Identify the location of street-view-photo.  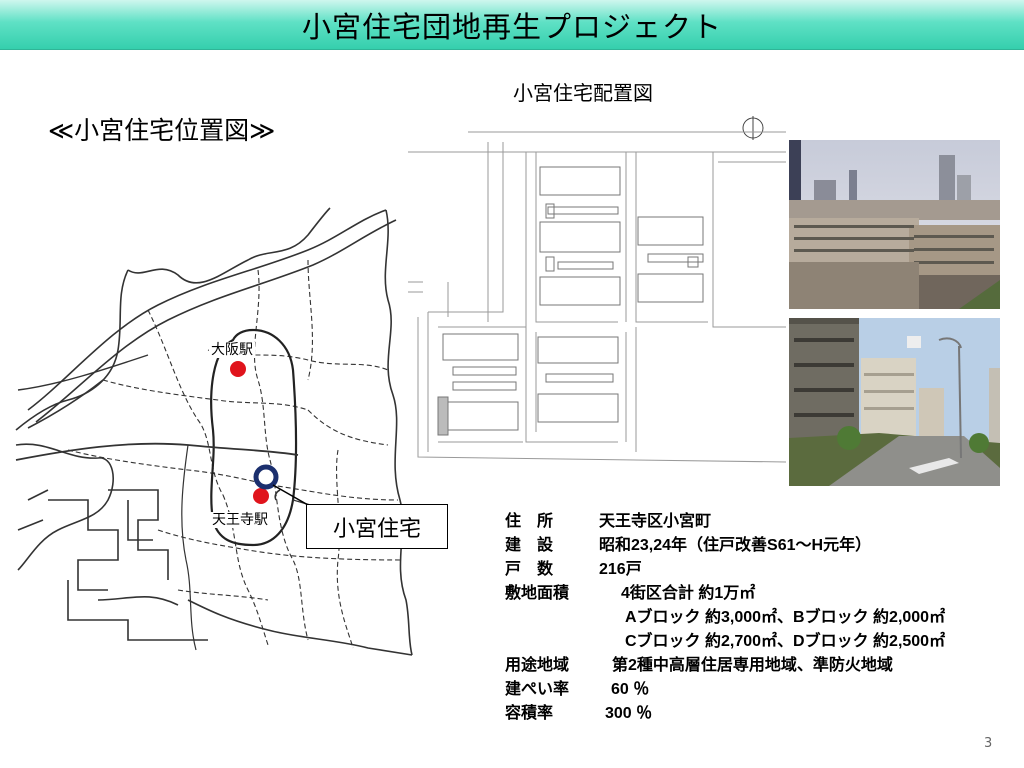
(894, 402).